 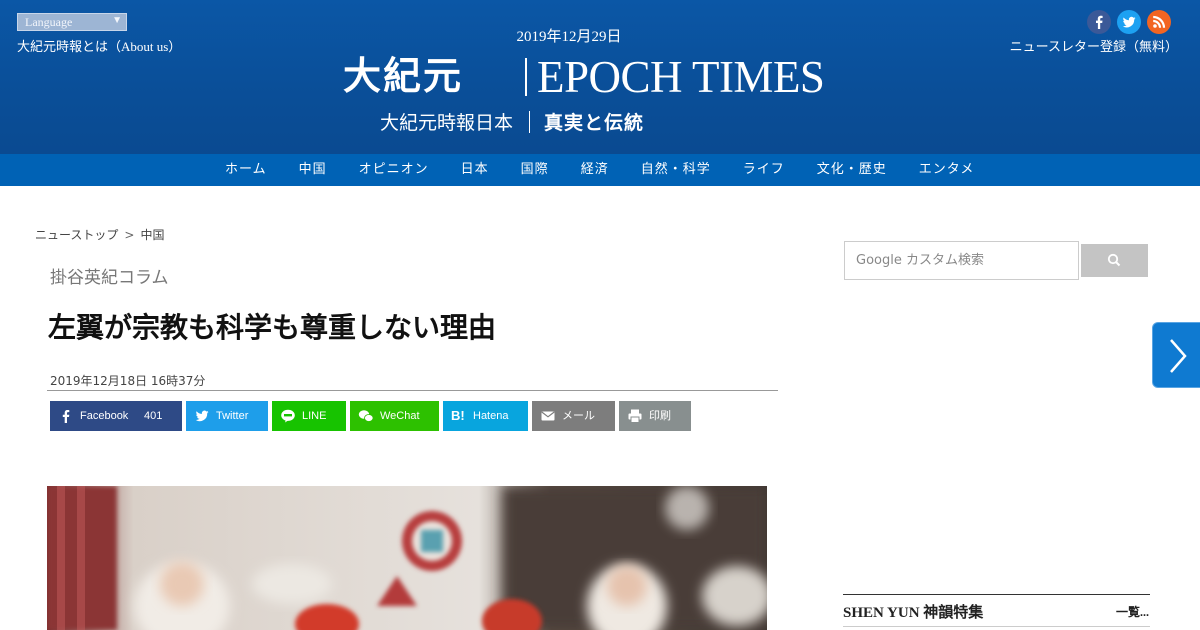 I want to click on share-facebook-count: 401, so click(x=153, y=416).